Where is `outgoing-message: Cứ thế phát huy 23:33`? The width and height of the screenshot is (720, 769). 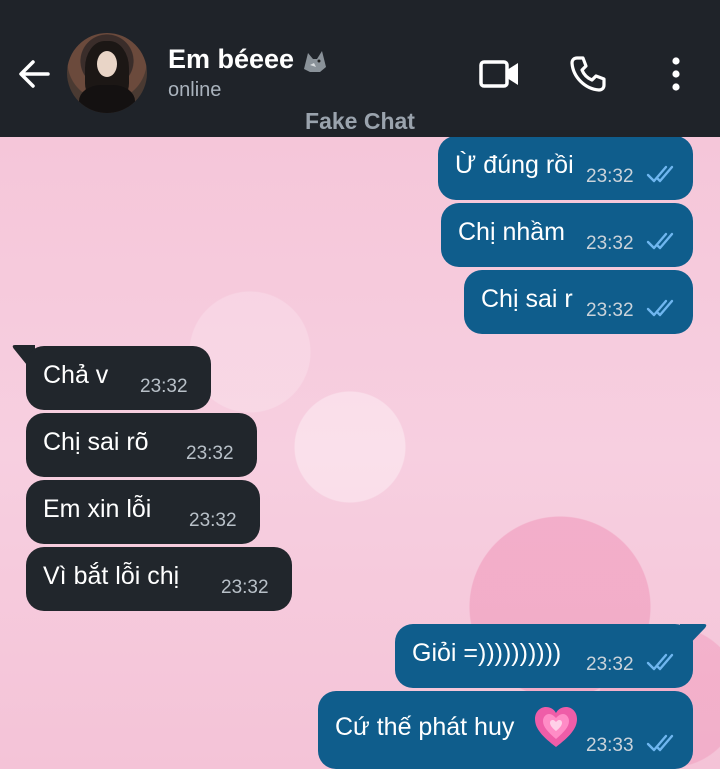 outgoing-message: Cứ thế phát huy 23:33 is located at coordinates (505, 730).